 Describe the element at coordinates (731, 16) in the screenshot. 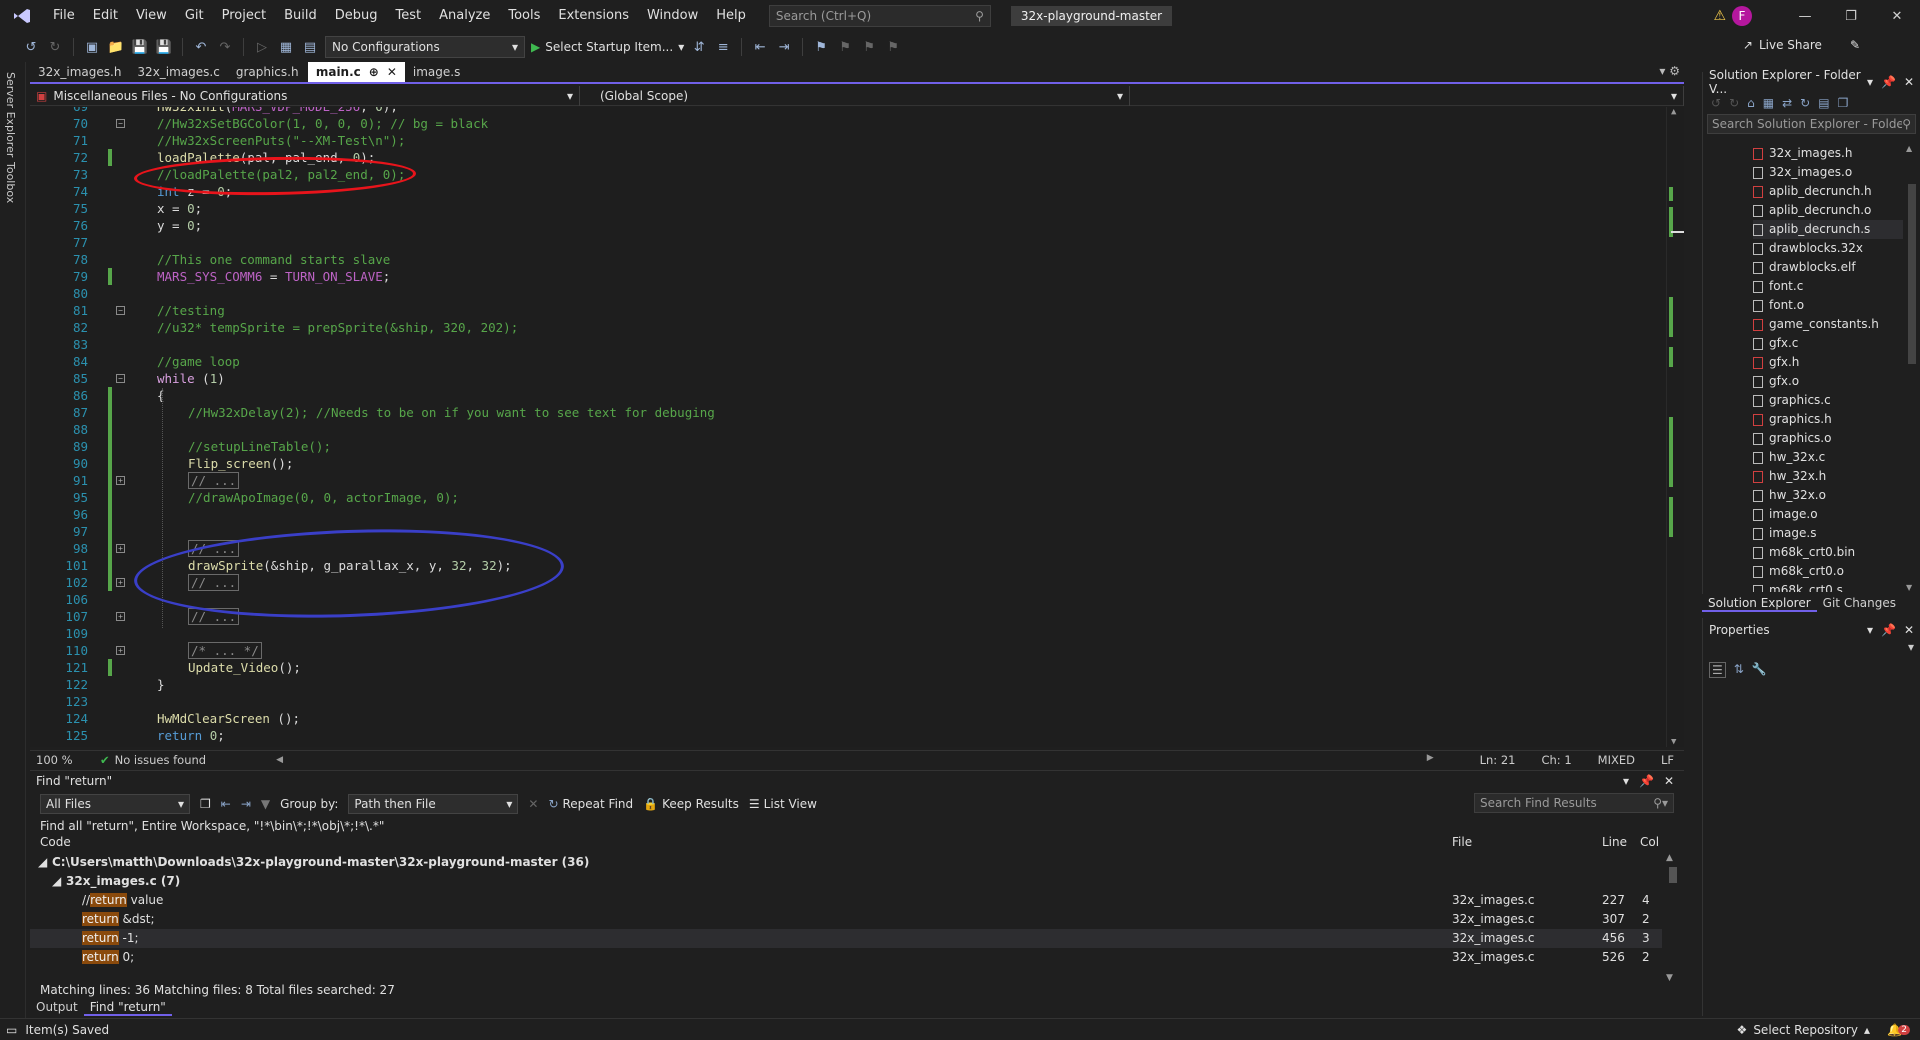

I see `menu-help: Help` at that location.